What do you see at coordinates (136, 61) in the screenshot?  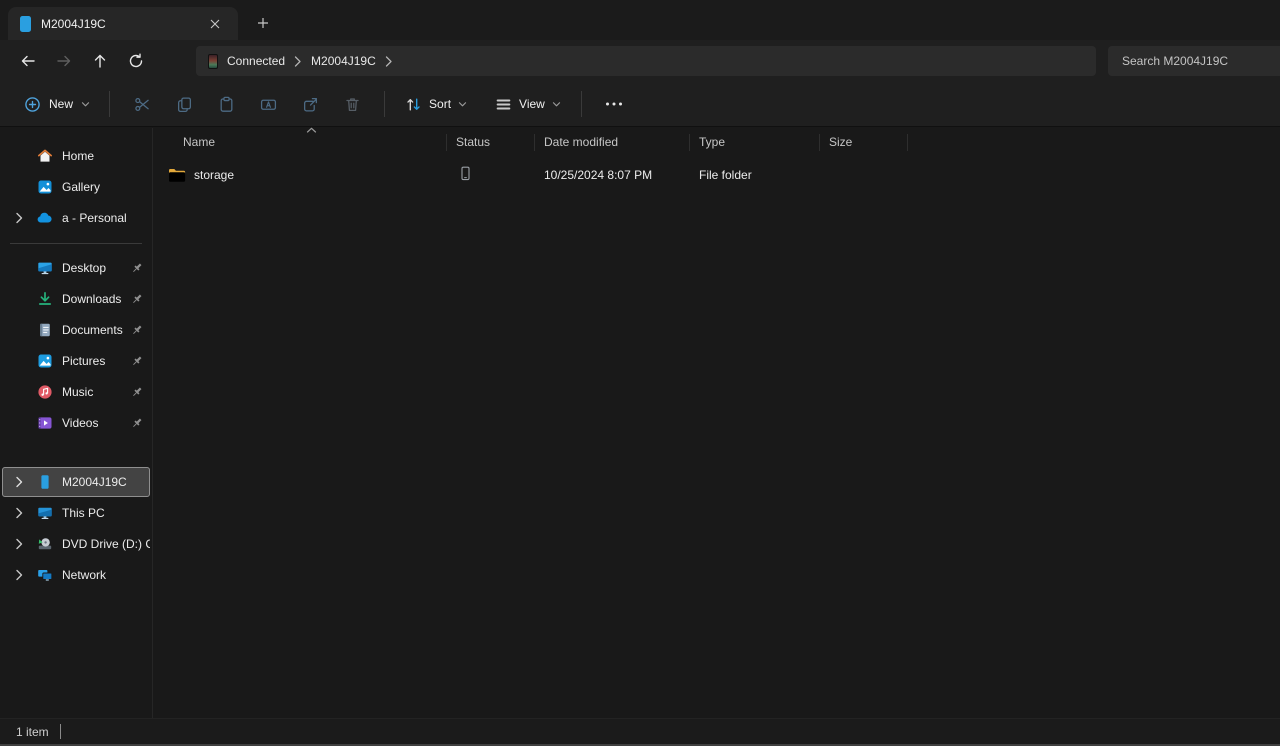 I see `refresh-button` at bounding box center [136, 61].